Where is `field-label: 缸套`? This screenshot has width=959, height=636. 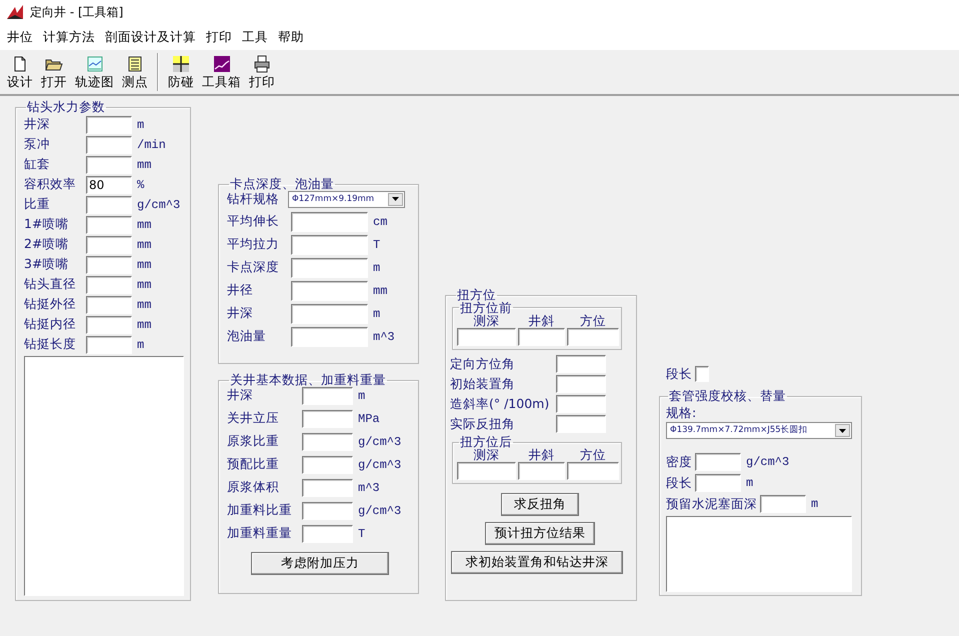
field-label: 缸套 is located at coordinates (37, 164).